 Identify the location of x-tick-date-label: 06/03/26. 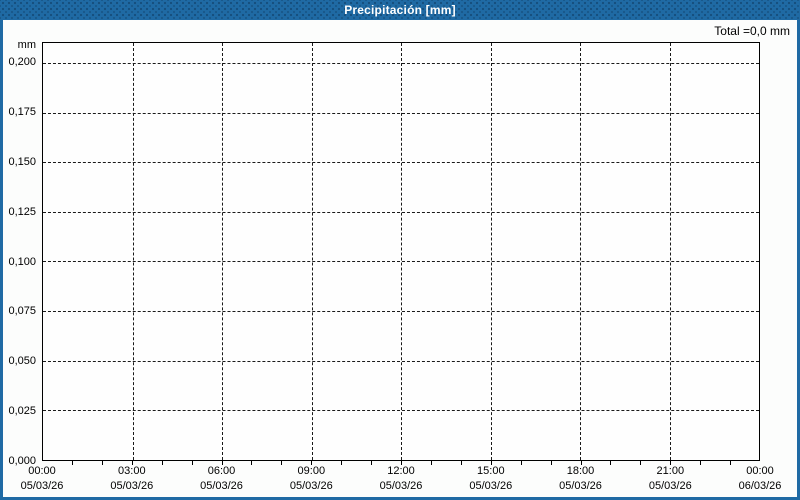
(760, 486).